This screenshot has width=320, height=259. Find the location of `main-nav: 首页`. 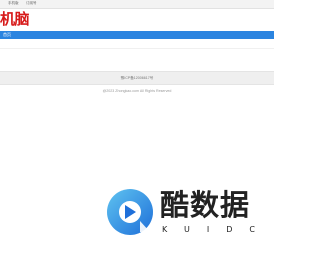

main-nav: 首页 is located at coordinates (137, 35).